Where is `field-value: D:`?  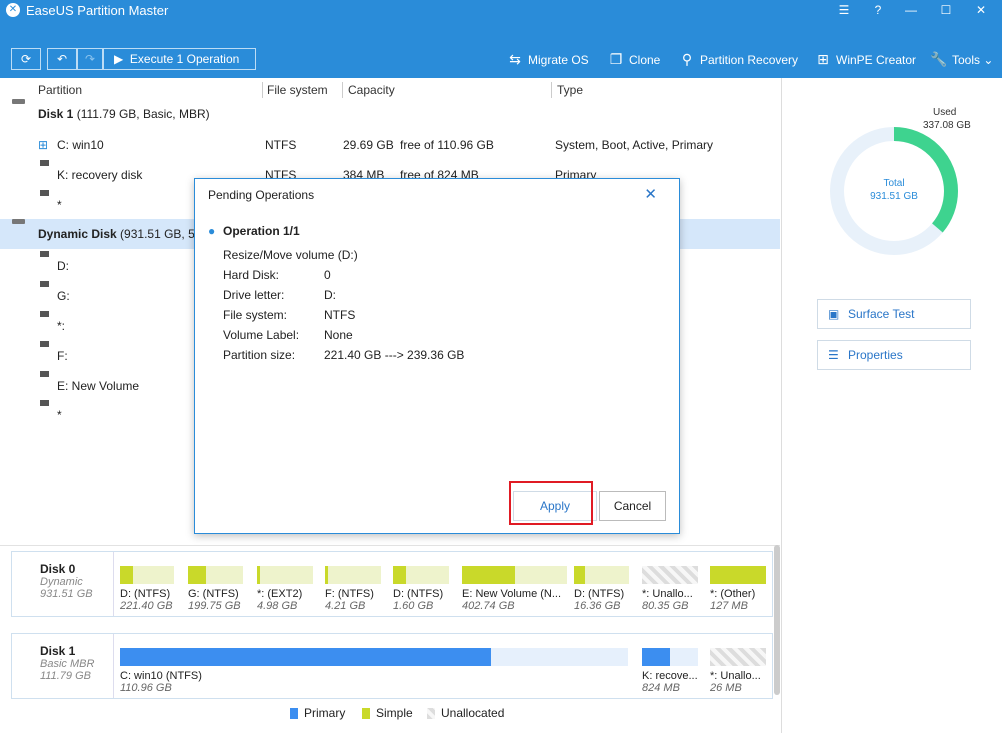 field-value: D: is located at coordinates (330, 295).